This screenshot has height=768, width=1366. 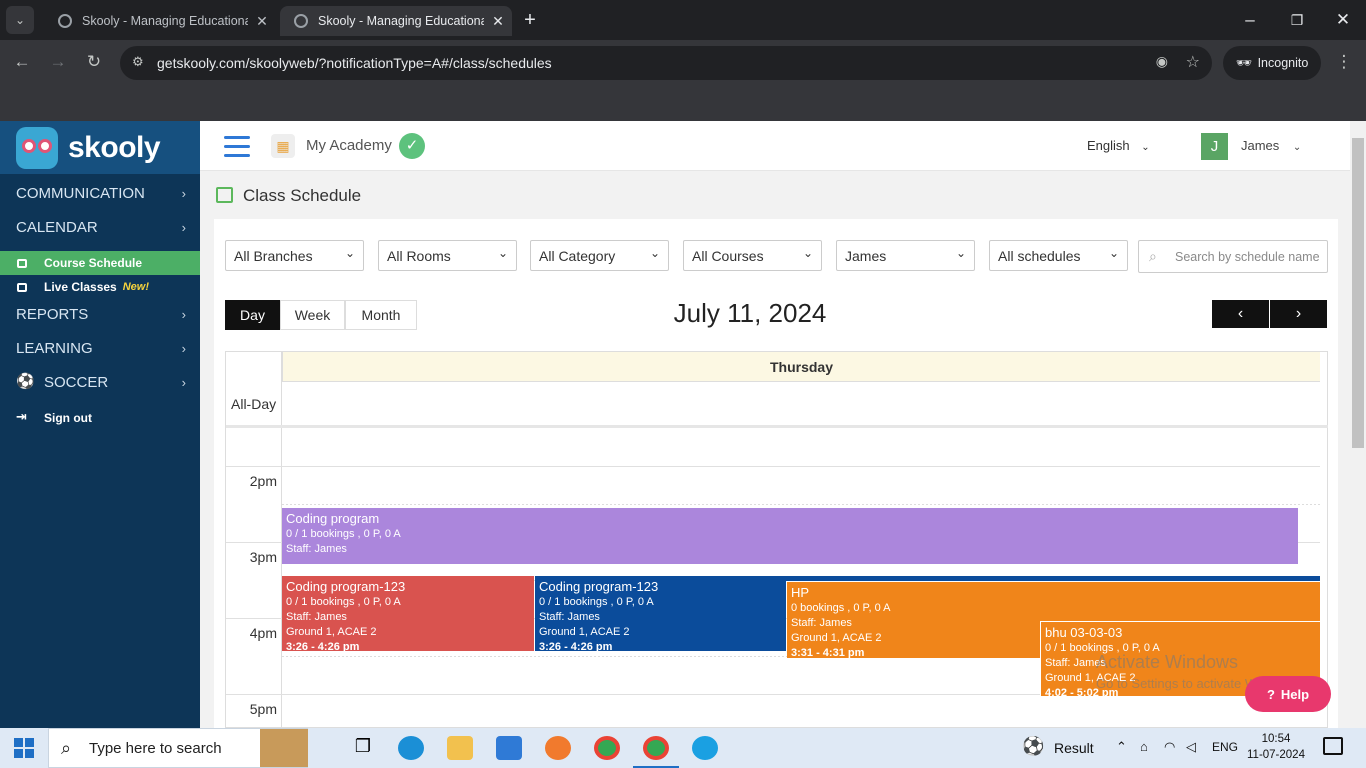 I want to click on room-filter: All Rooms ⌄, so click(x=447, y=255).